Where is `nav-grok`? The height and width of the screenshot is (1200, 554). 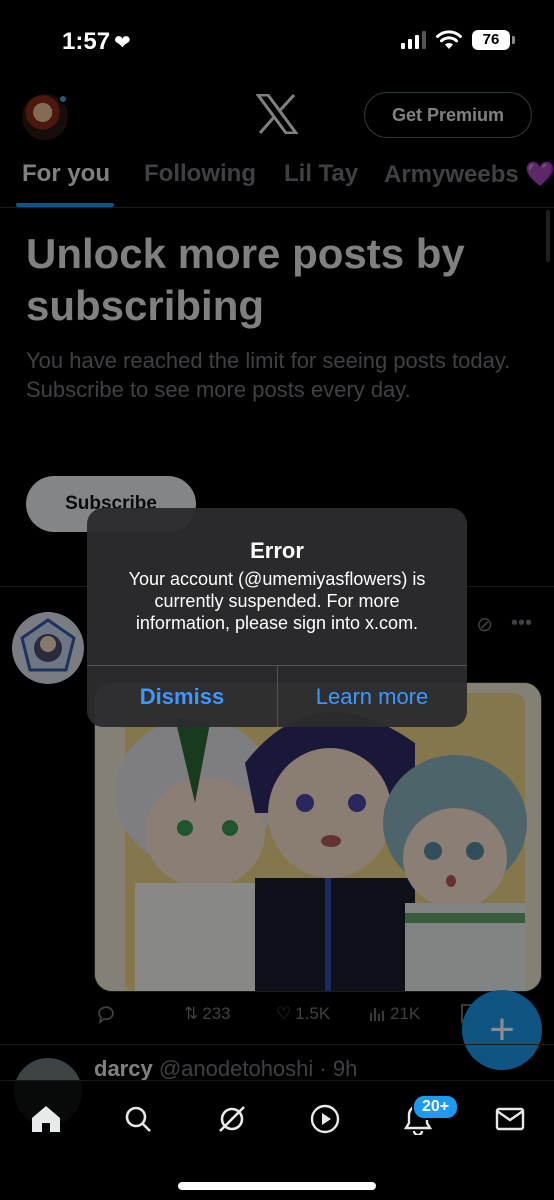 nav-grok is located at coordinates (232, 1119).